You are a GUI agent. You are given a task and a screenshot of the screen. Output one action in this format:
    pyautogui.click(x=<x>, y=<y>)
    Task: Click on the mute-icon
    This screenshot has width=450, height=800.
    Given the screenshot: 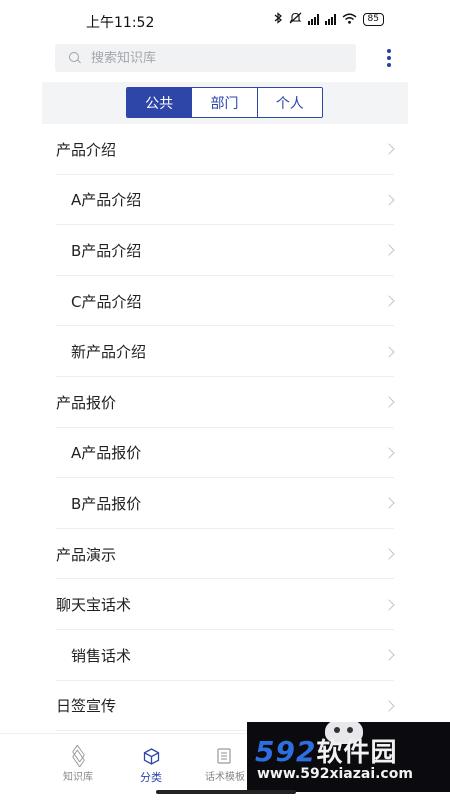 What is the action you would take?
    pyautogui.click(x=295, y=19)
    